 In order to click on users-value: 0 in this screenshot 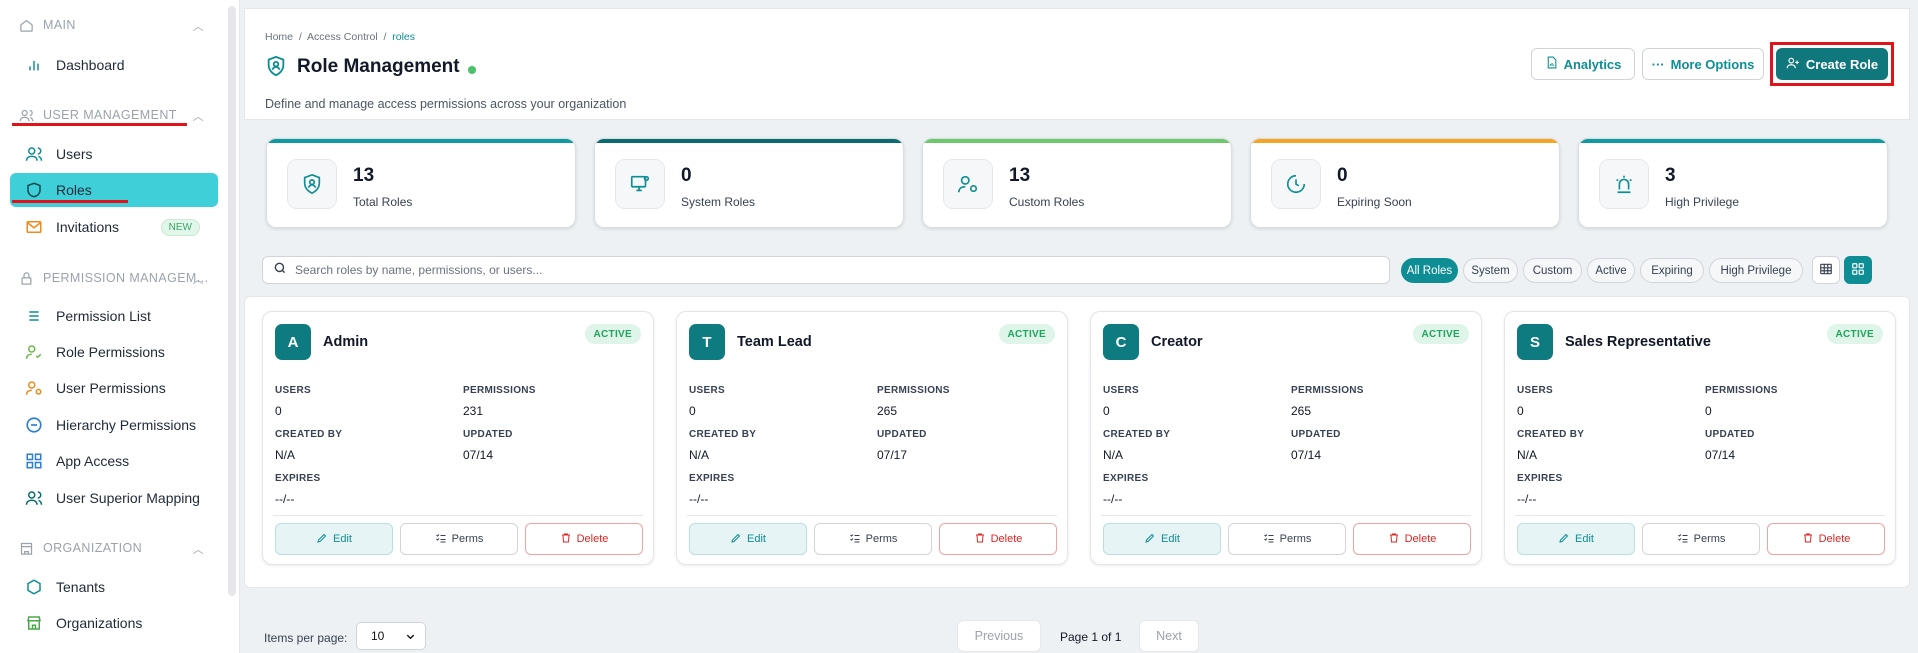, I will do `click(1106, 411)`.